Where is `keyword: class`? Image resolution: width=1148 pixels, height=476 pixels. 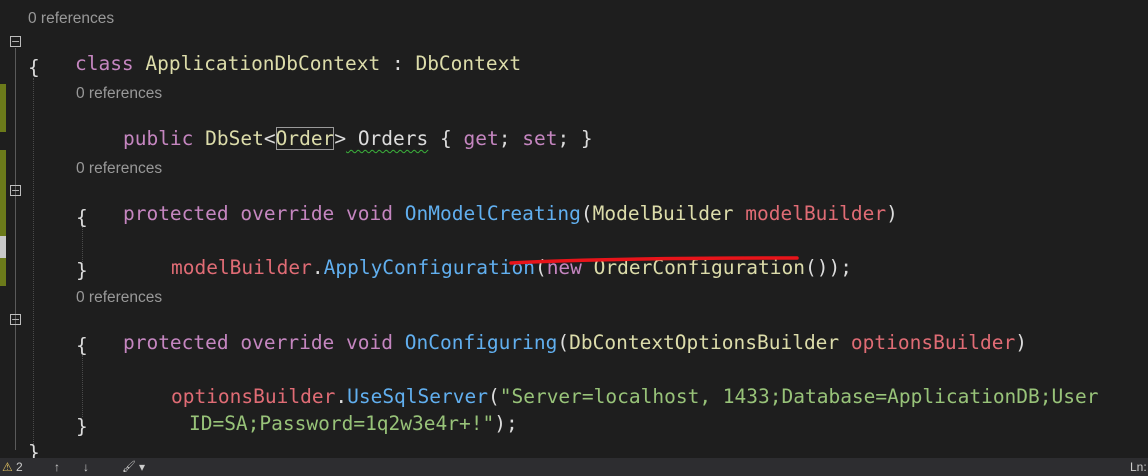 keyword: class is located at coordinates (104, 63).